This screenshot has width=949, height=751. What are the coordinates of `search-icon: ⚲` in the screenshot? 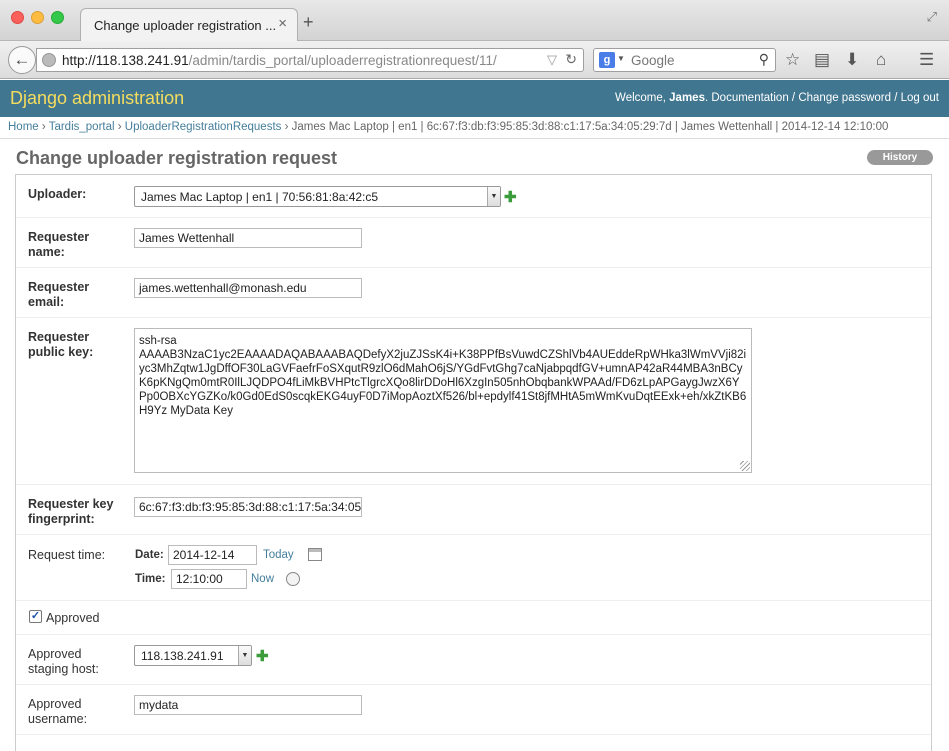 It's located at (764, 59).